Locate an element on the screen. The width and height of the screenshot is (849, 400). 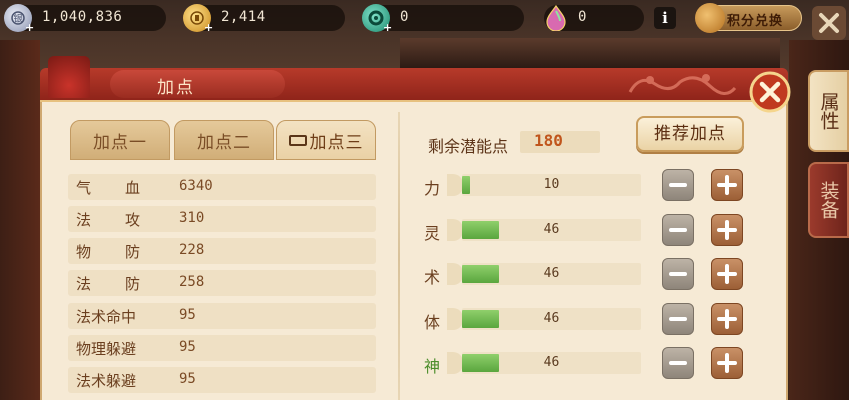
jade-resource: + 0 is located at coordinates (443, 19).